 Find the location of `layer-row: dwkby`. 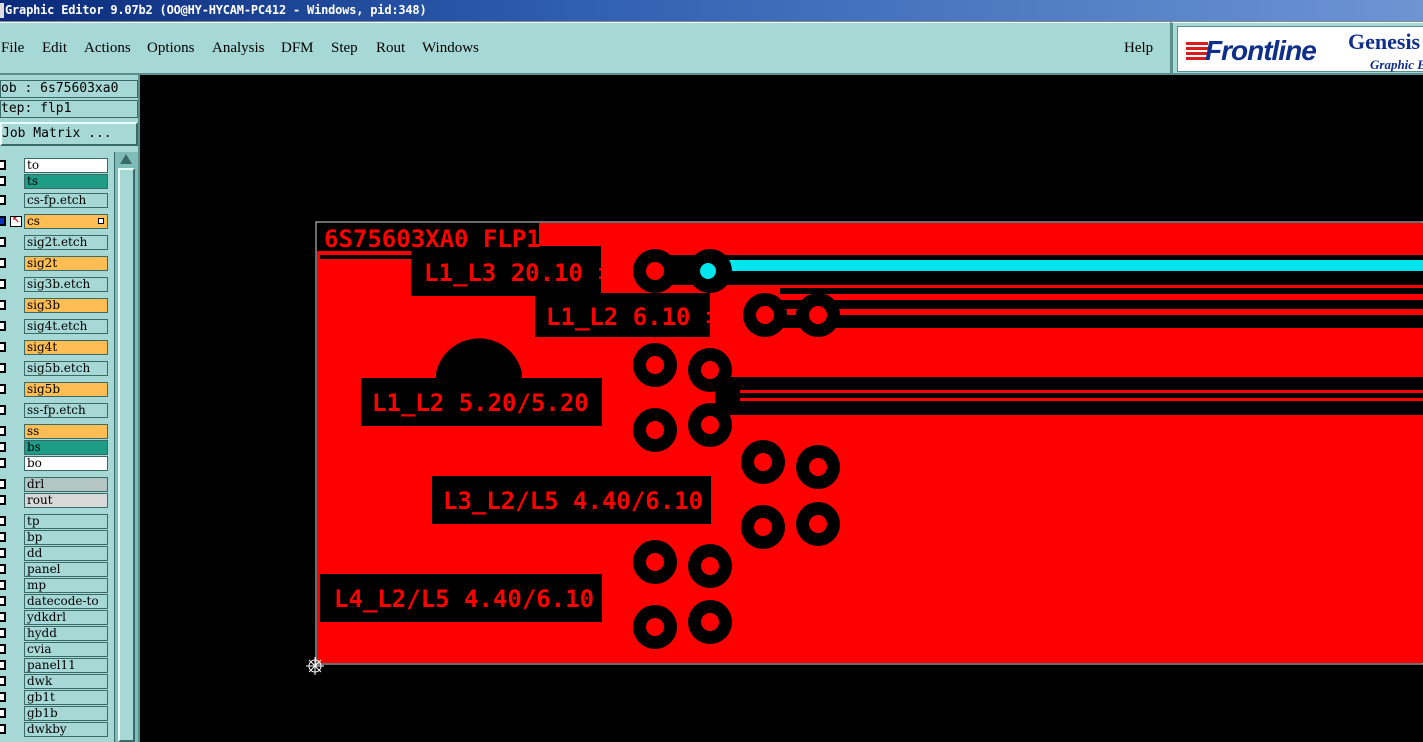

layer-row: dwkby is located at coordinates (56, 729).